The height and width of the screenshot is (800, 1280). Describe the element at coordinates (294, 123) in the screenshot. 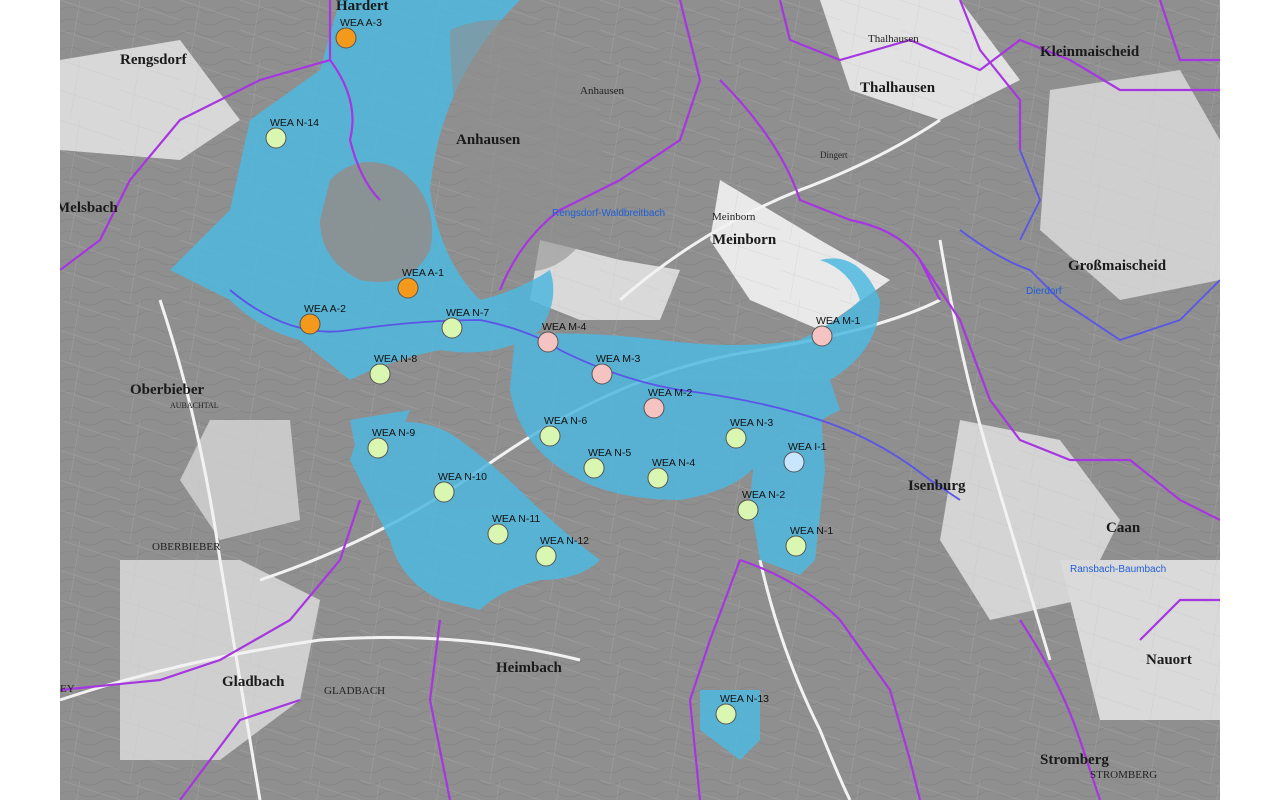

I see `turbine-label: WEA N-14` at that location.